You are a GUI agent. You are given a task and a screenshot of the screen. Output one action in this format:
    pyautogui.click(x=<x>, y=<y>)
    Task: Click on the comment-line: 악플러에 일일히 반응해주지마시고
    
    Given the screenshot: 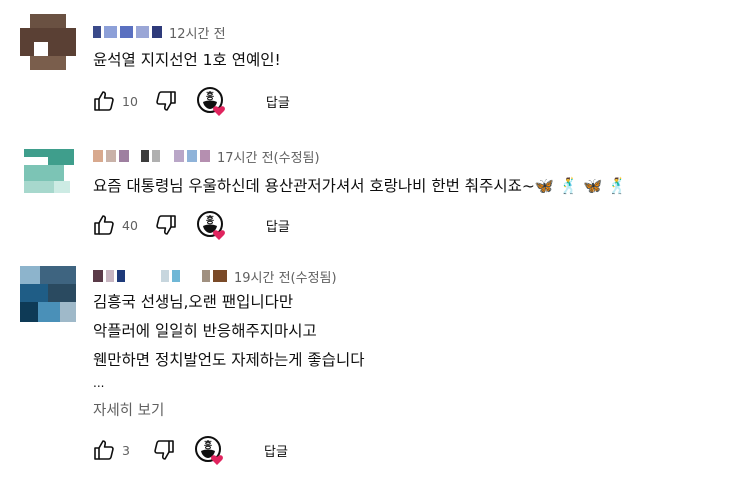 What is the action you would take?
    pyautogui.click(x=205, y=331)
    